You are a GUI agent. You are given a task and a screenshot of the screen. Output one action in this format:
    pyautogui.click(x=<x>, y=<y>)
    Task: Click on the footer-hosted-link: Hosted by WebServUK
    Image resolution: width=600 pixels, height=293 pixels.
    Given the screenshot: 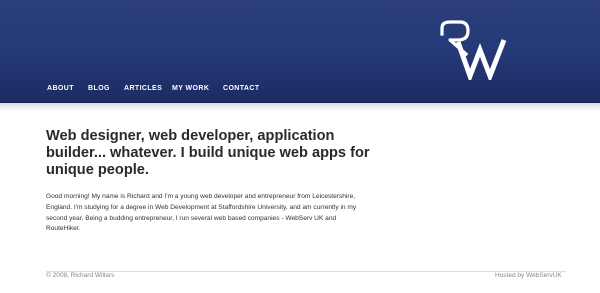 What is the action you would take?
    pyautogui.click(x=528, y=275)
    